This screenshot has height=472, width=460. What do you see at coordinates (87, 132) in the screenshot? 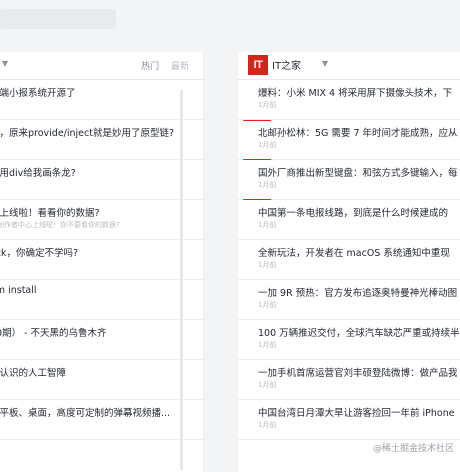
I see `item-title: 吗，原来provide/inject就是妙用了原型链?` at bounding box center [87, 132].